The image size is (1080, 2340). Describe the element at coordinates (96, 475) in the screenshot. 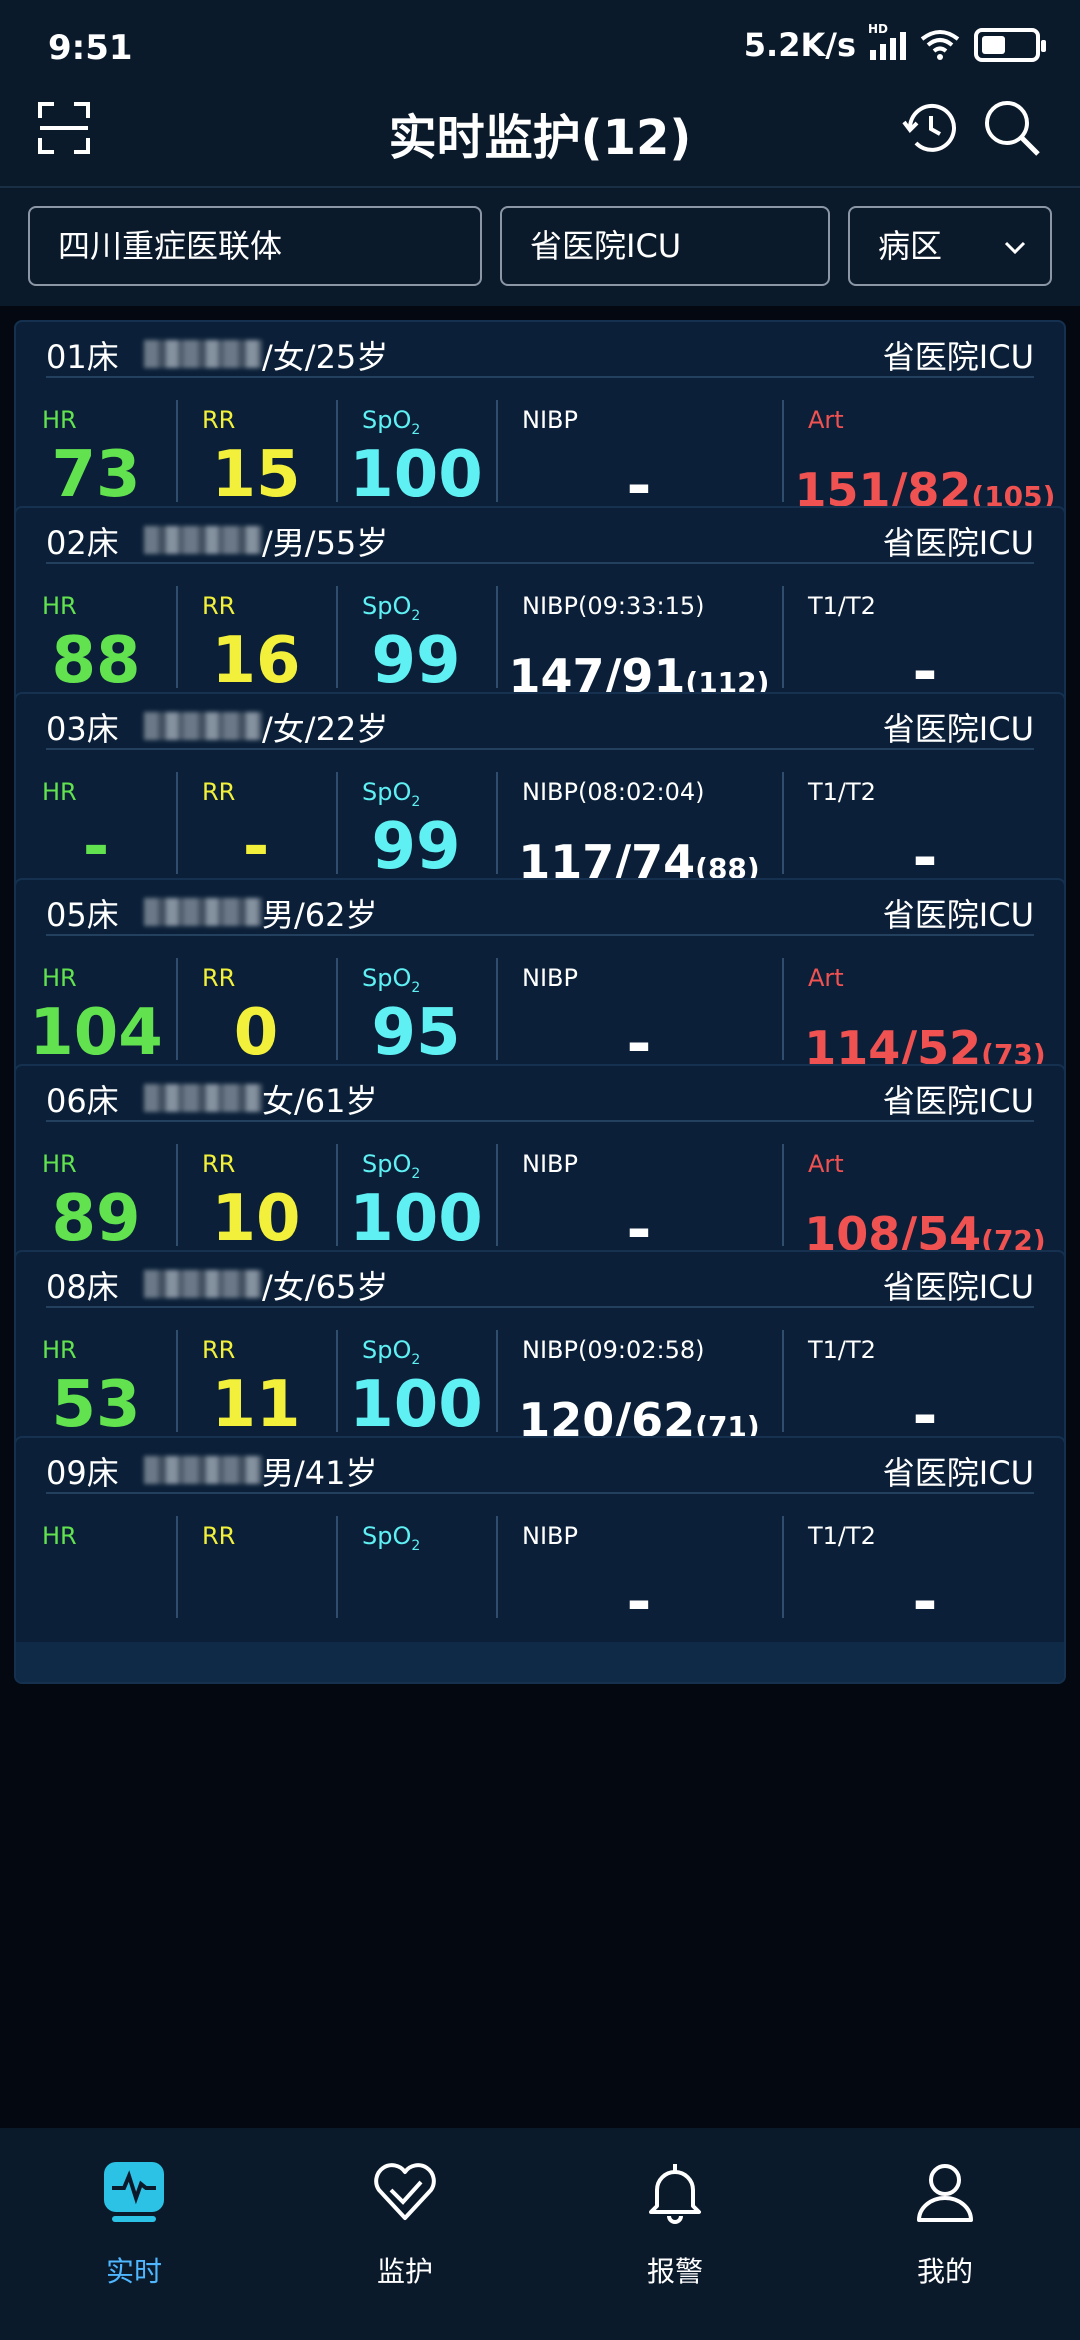

I see `hr-value: 73` at that location.